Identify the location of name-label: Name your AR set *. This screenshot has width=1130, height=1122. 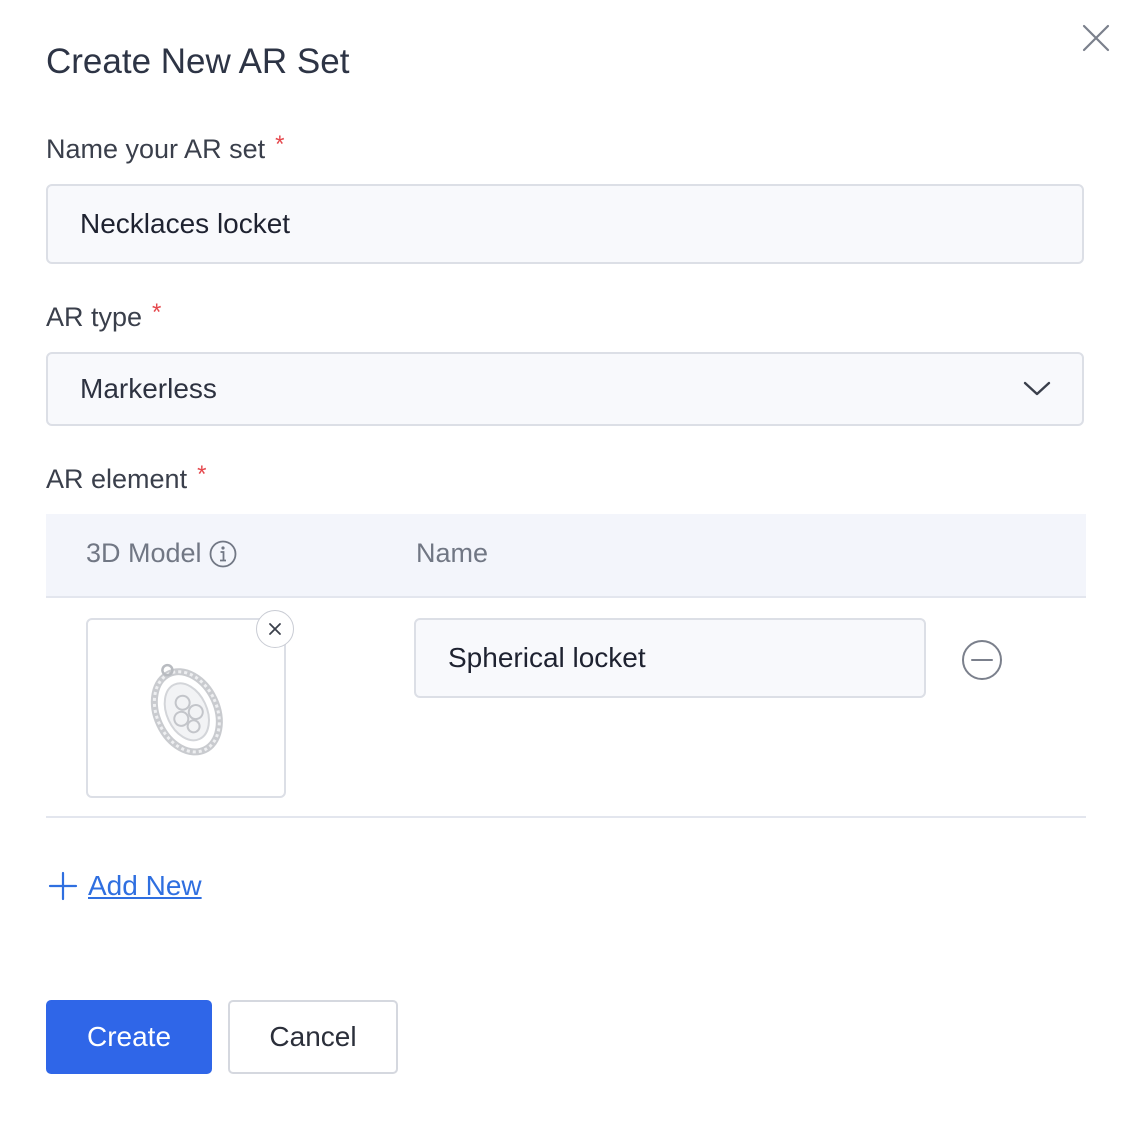
(165, 148).